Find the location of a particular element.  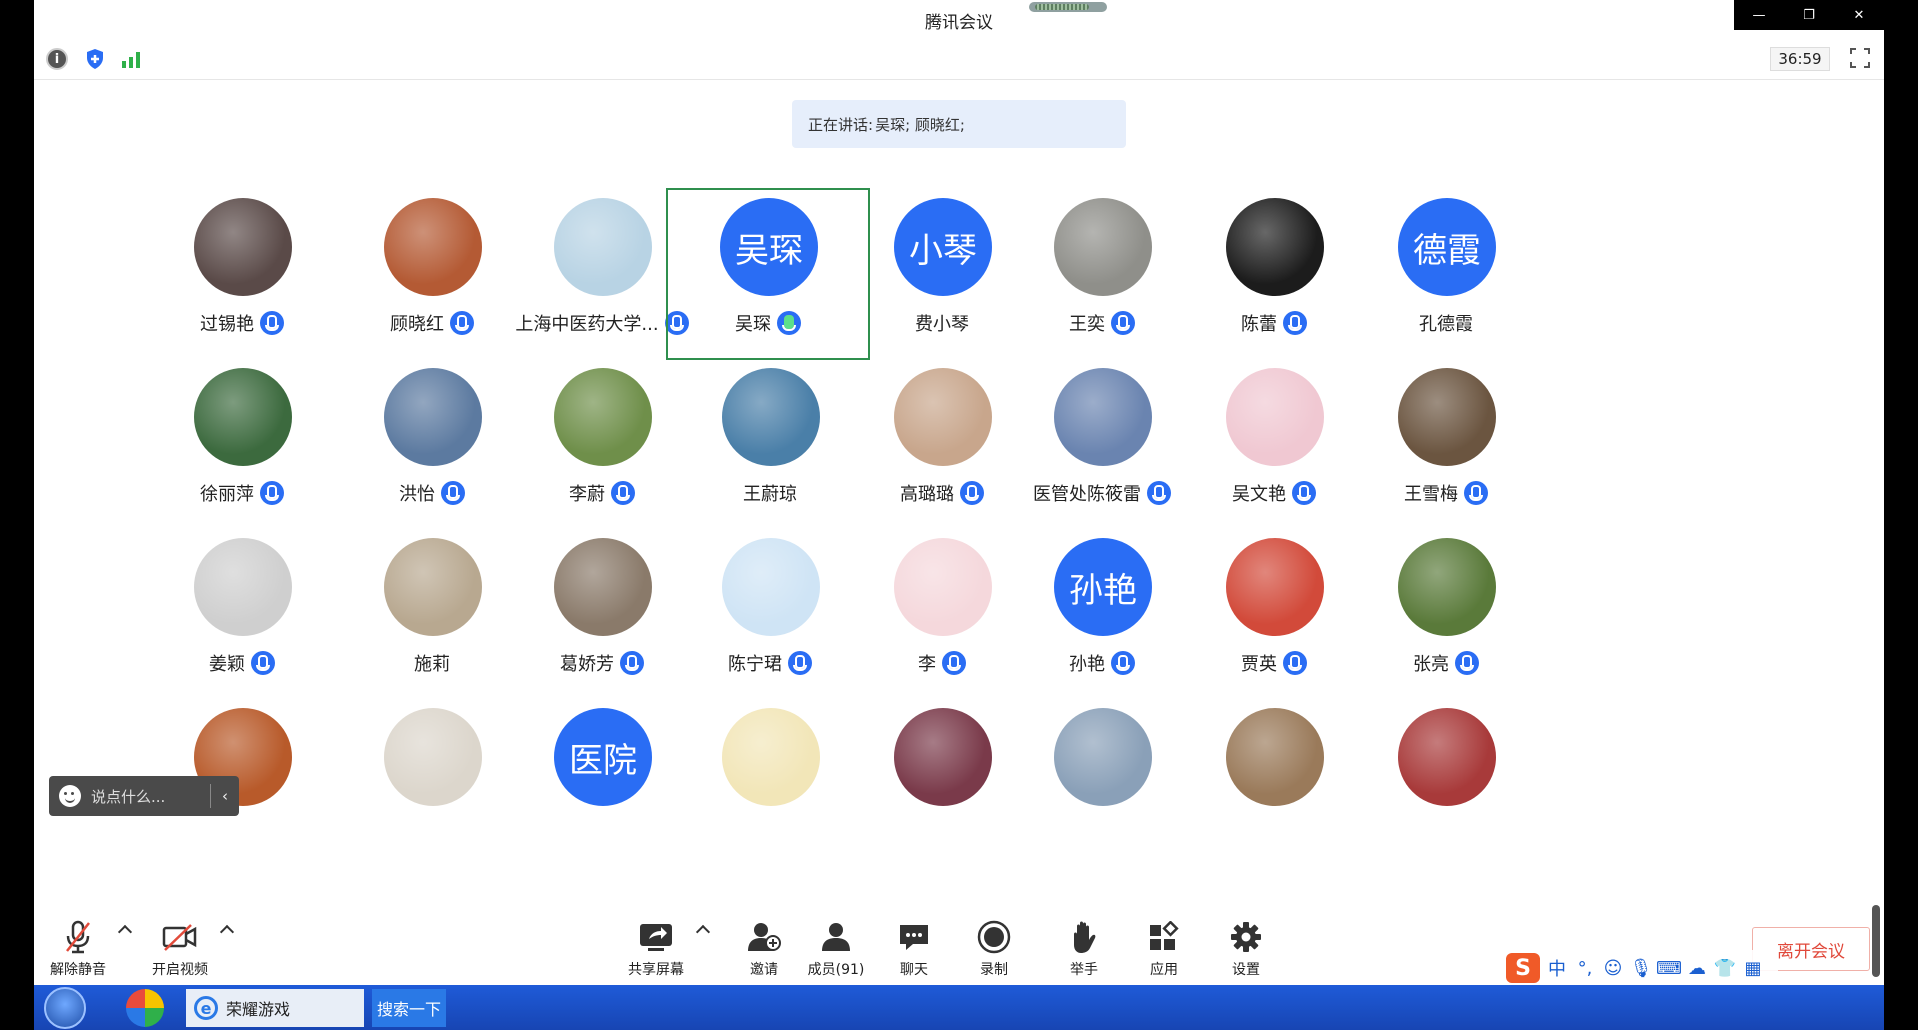

hand-icon is located at coordinates (1084, 937).